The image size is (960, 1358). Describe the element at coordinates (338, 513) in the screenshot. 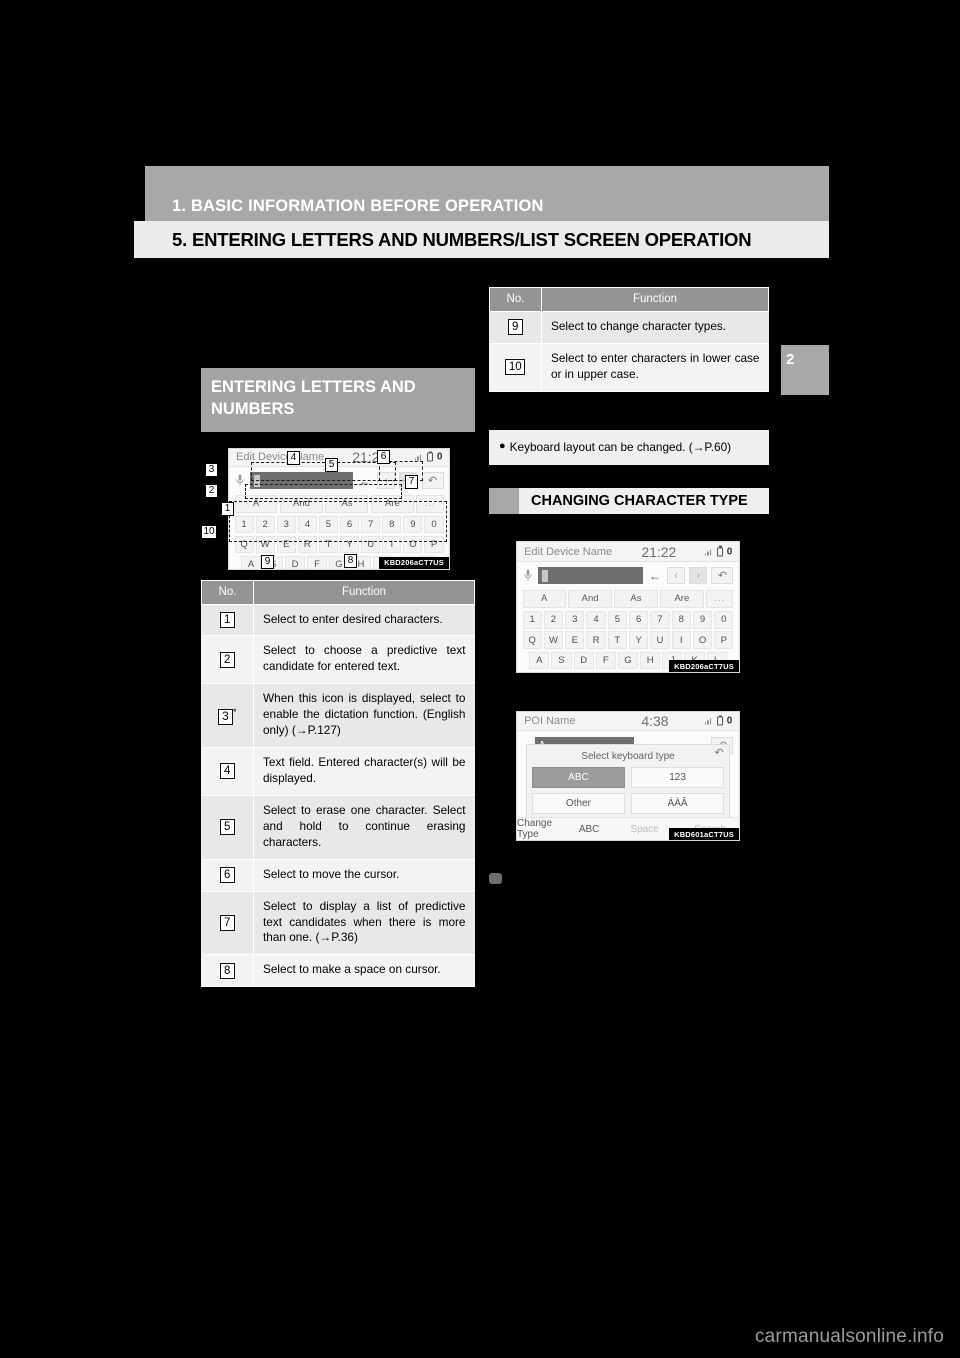

I see `keyboard-figure-annotated: Edit Device Name 21:22 0 ← ‹ ›` at that location.